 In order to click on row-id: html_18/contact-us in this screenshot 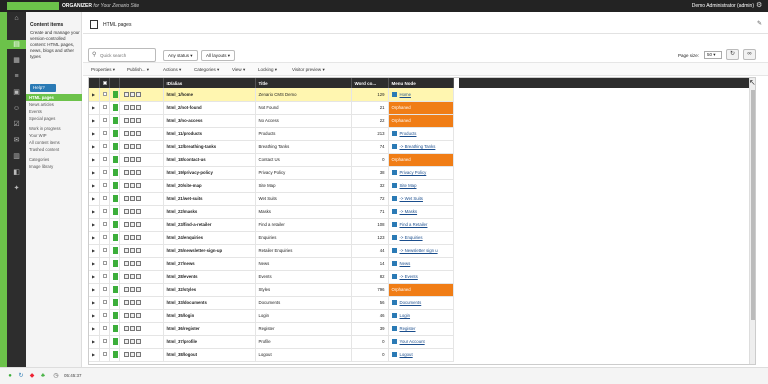, I will do `click(209, 160)`.